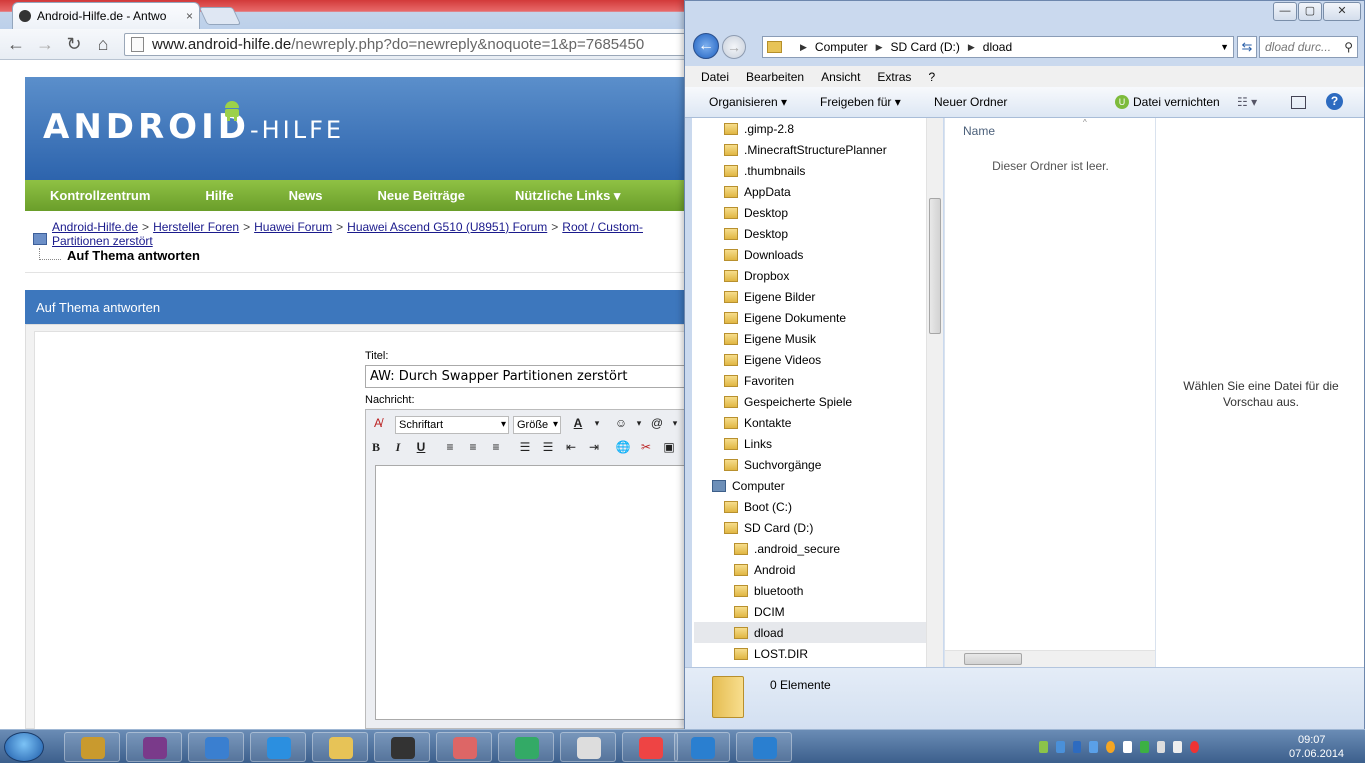 The height and width of the screenshot is (763, 1365). Describe the element at coordinates (1144, 747) in the screenshot. I see `security-icon` at that location.